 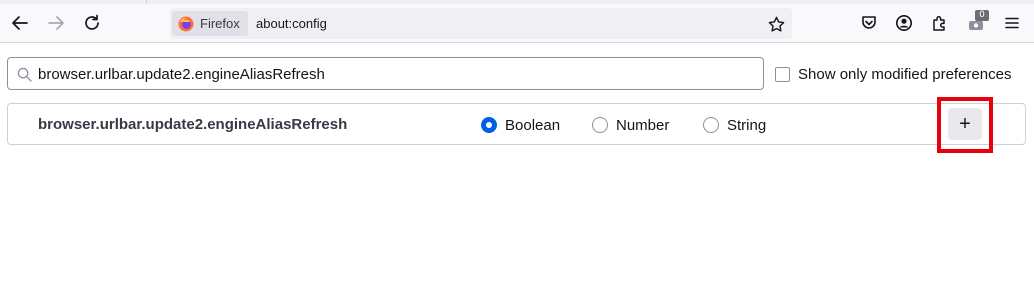 I want to click on back-button, so click(x=20, y=23).